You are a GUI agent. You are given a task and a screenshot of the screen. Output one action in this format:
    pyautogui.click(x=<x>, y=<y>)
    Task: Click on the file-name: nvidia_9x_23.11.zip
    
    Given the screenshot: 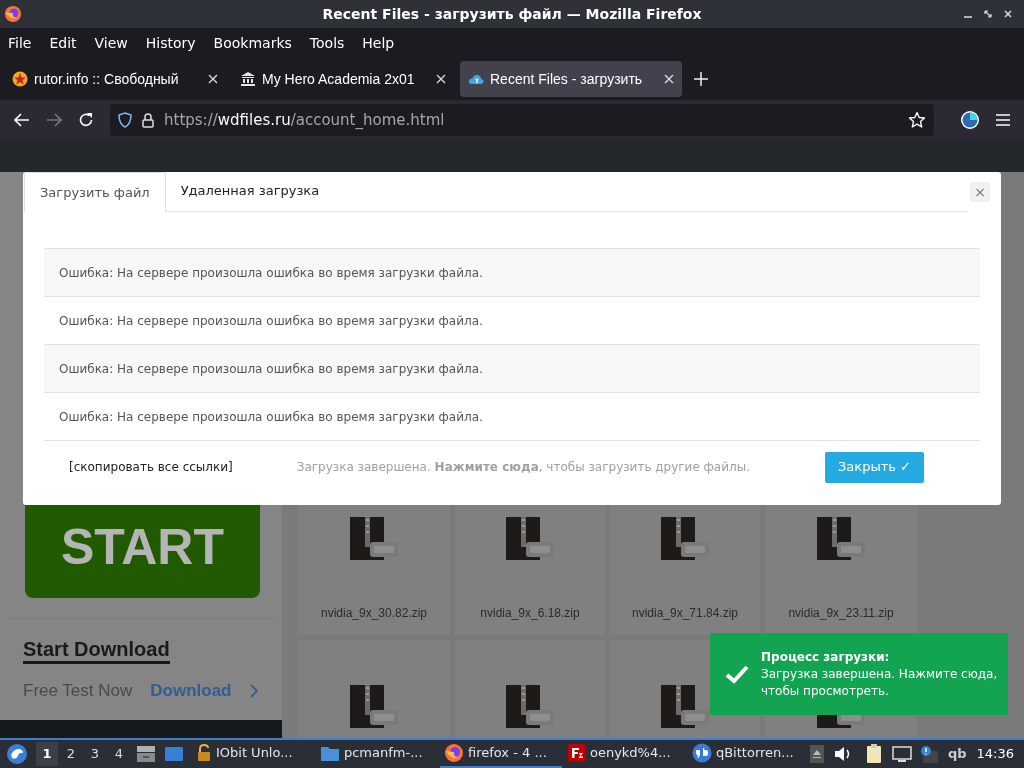 What is the action you would take?
    pyautogui.click(x=841, y=613)
    